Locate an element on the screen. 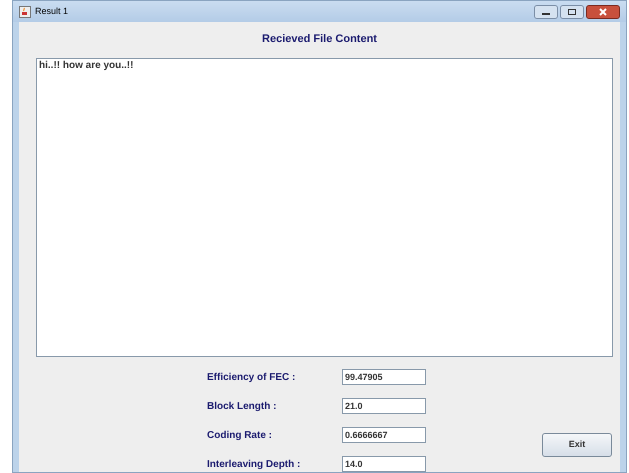 The image size is (629, 473). maximize-button is located at coordinates (572, 11).